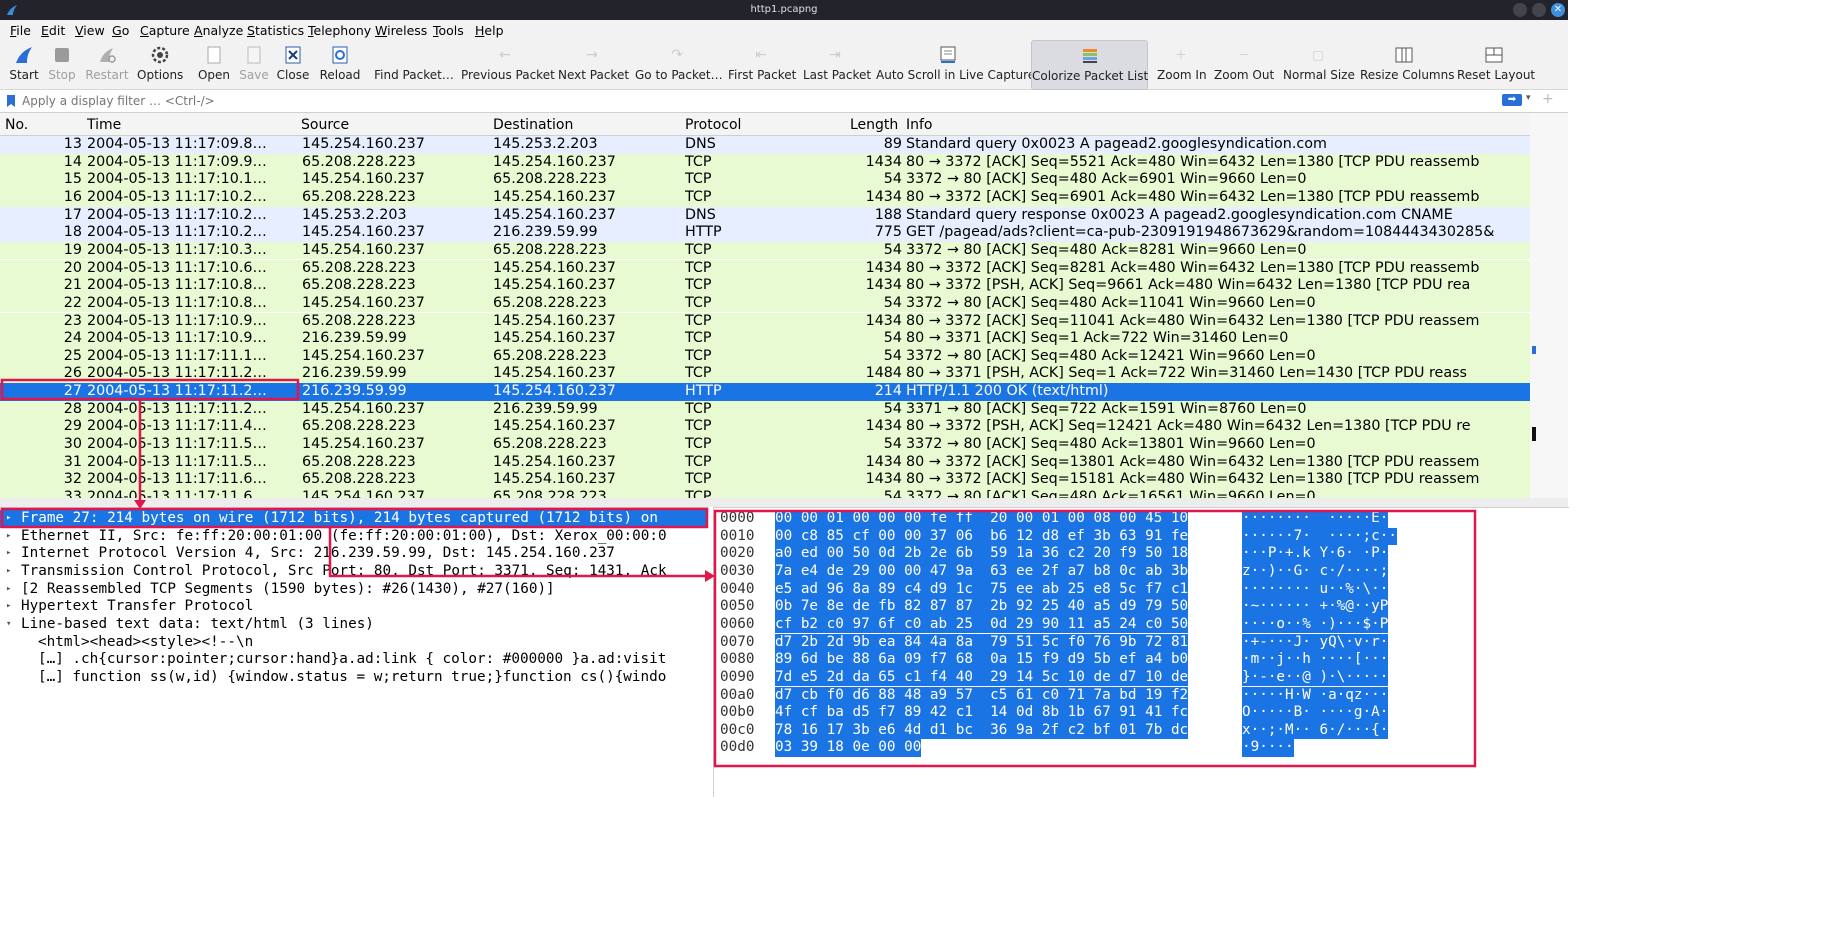 The height and width of the screenshot is (929, 1831). What do you see at coordinates (593, 64) in the screenshot?
I see `next-packet-button: → Next Packet` at bounding box center [593, 64].